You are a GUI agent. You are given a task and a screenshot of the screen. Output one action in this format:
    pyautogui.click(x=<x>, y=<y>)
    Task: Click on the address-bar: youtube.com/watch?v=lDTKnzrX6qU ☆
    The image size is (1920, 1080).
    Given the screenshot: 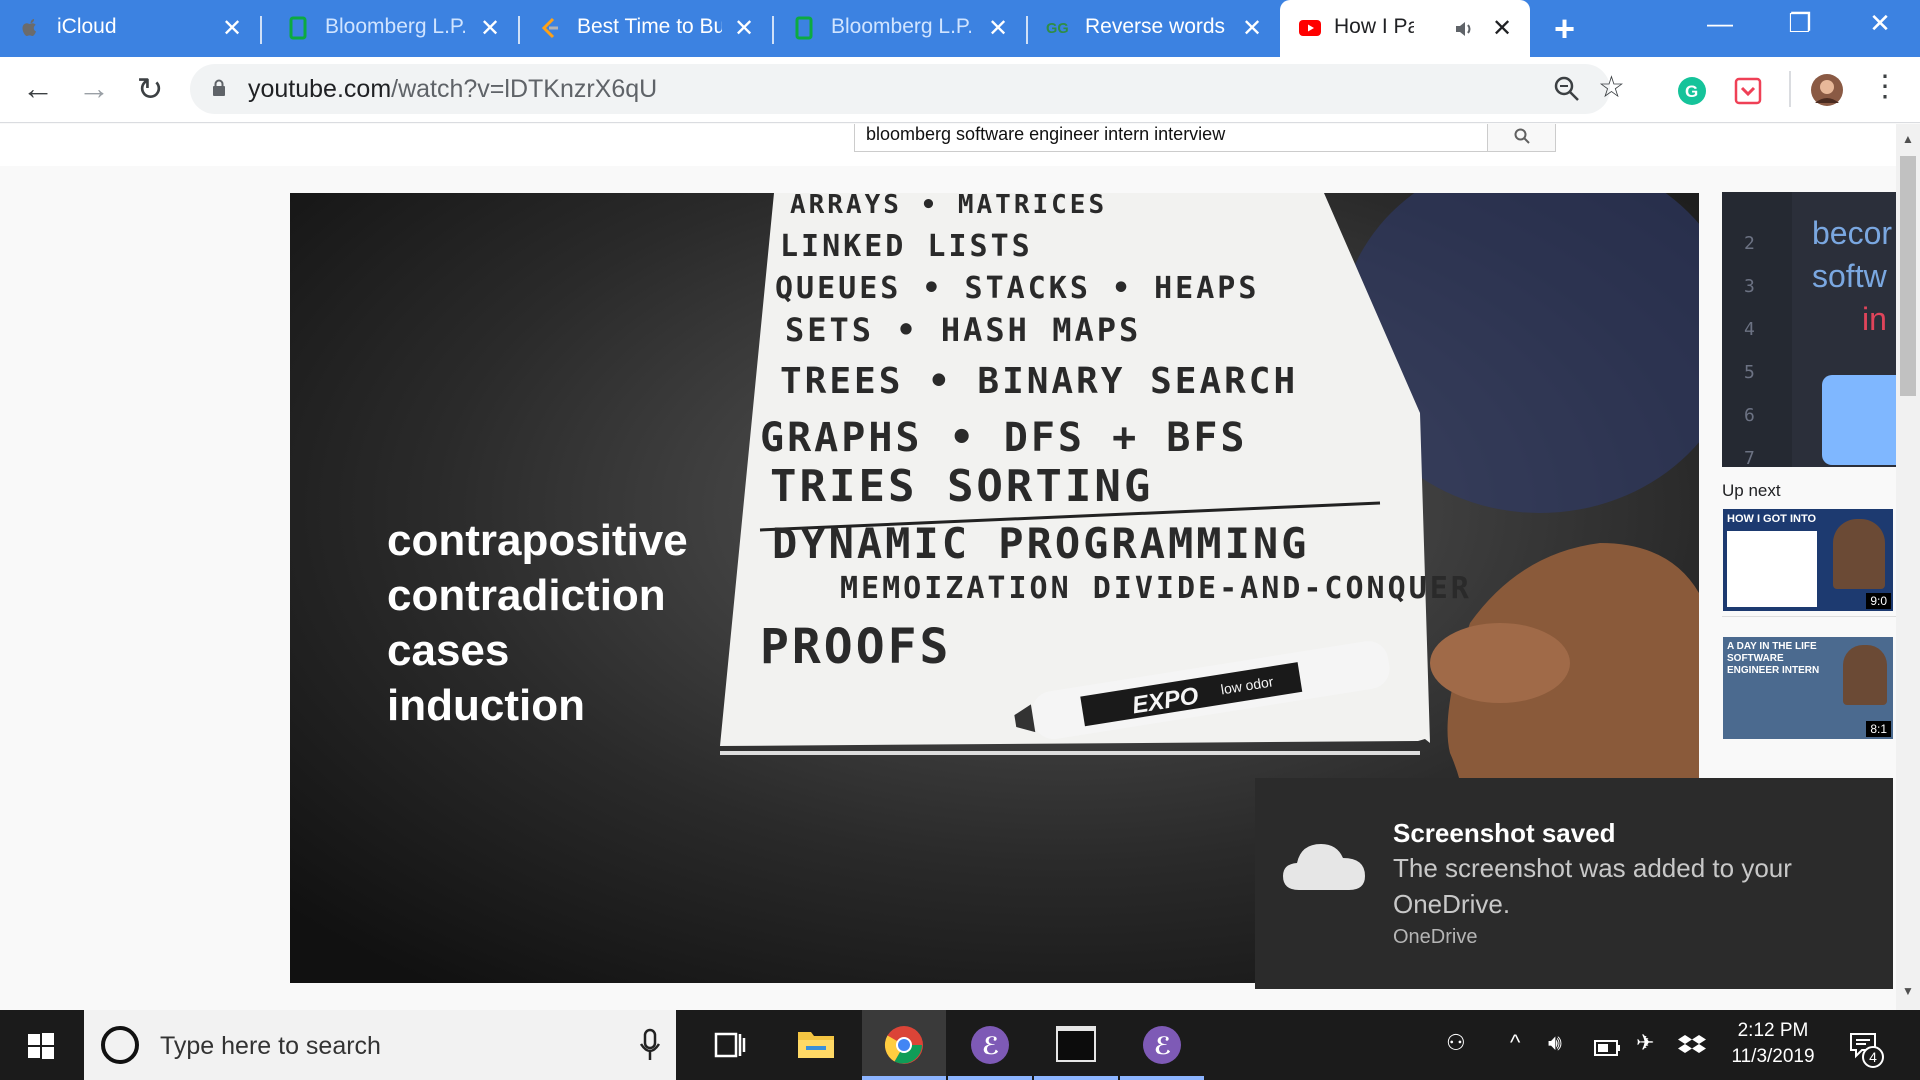 What is the action you would take?
    pyautogui.click(x=907, y=89)
    